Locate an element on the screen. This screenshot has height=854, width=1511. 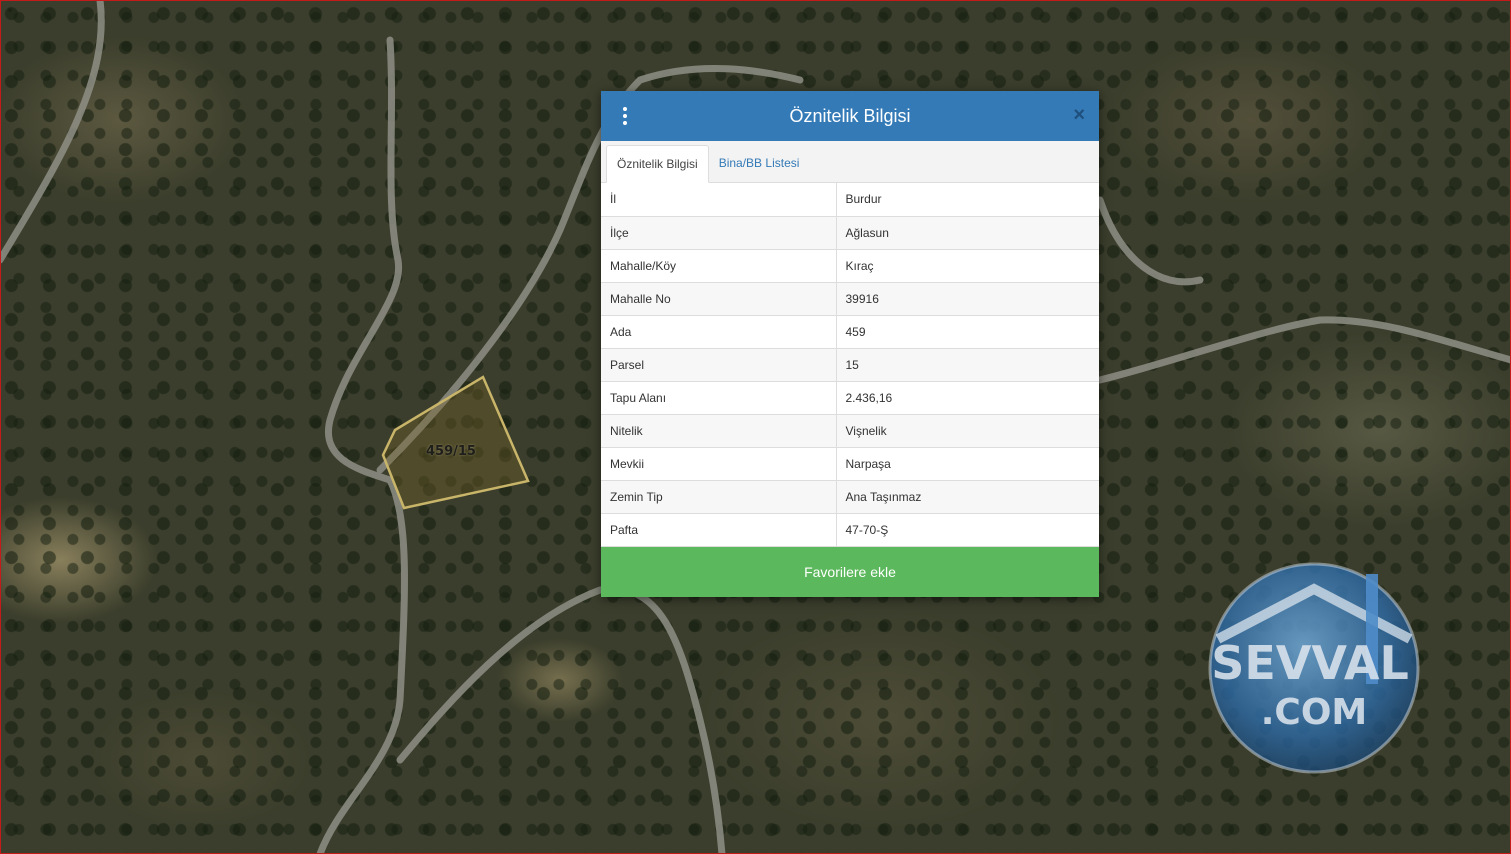
sevval-watermark-logo: SEVVAL .COM is located at coordinates (1314, 668).